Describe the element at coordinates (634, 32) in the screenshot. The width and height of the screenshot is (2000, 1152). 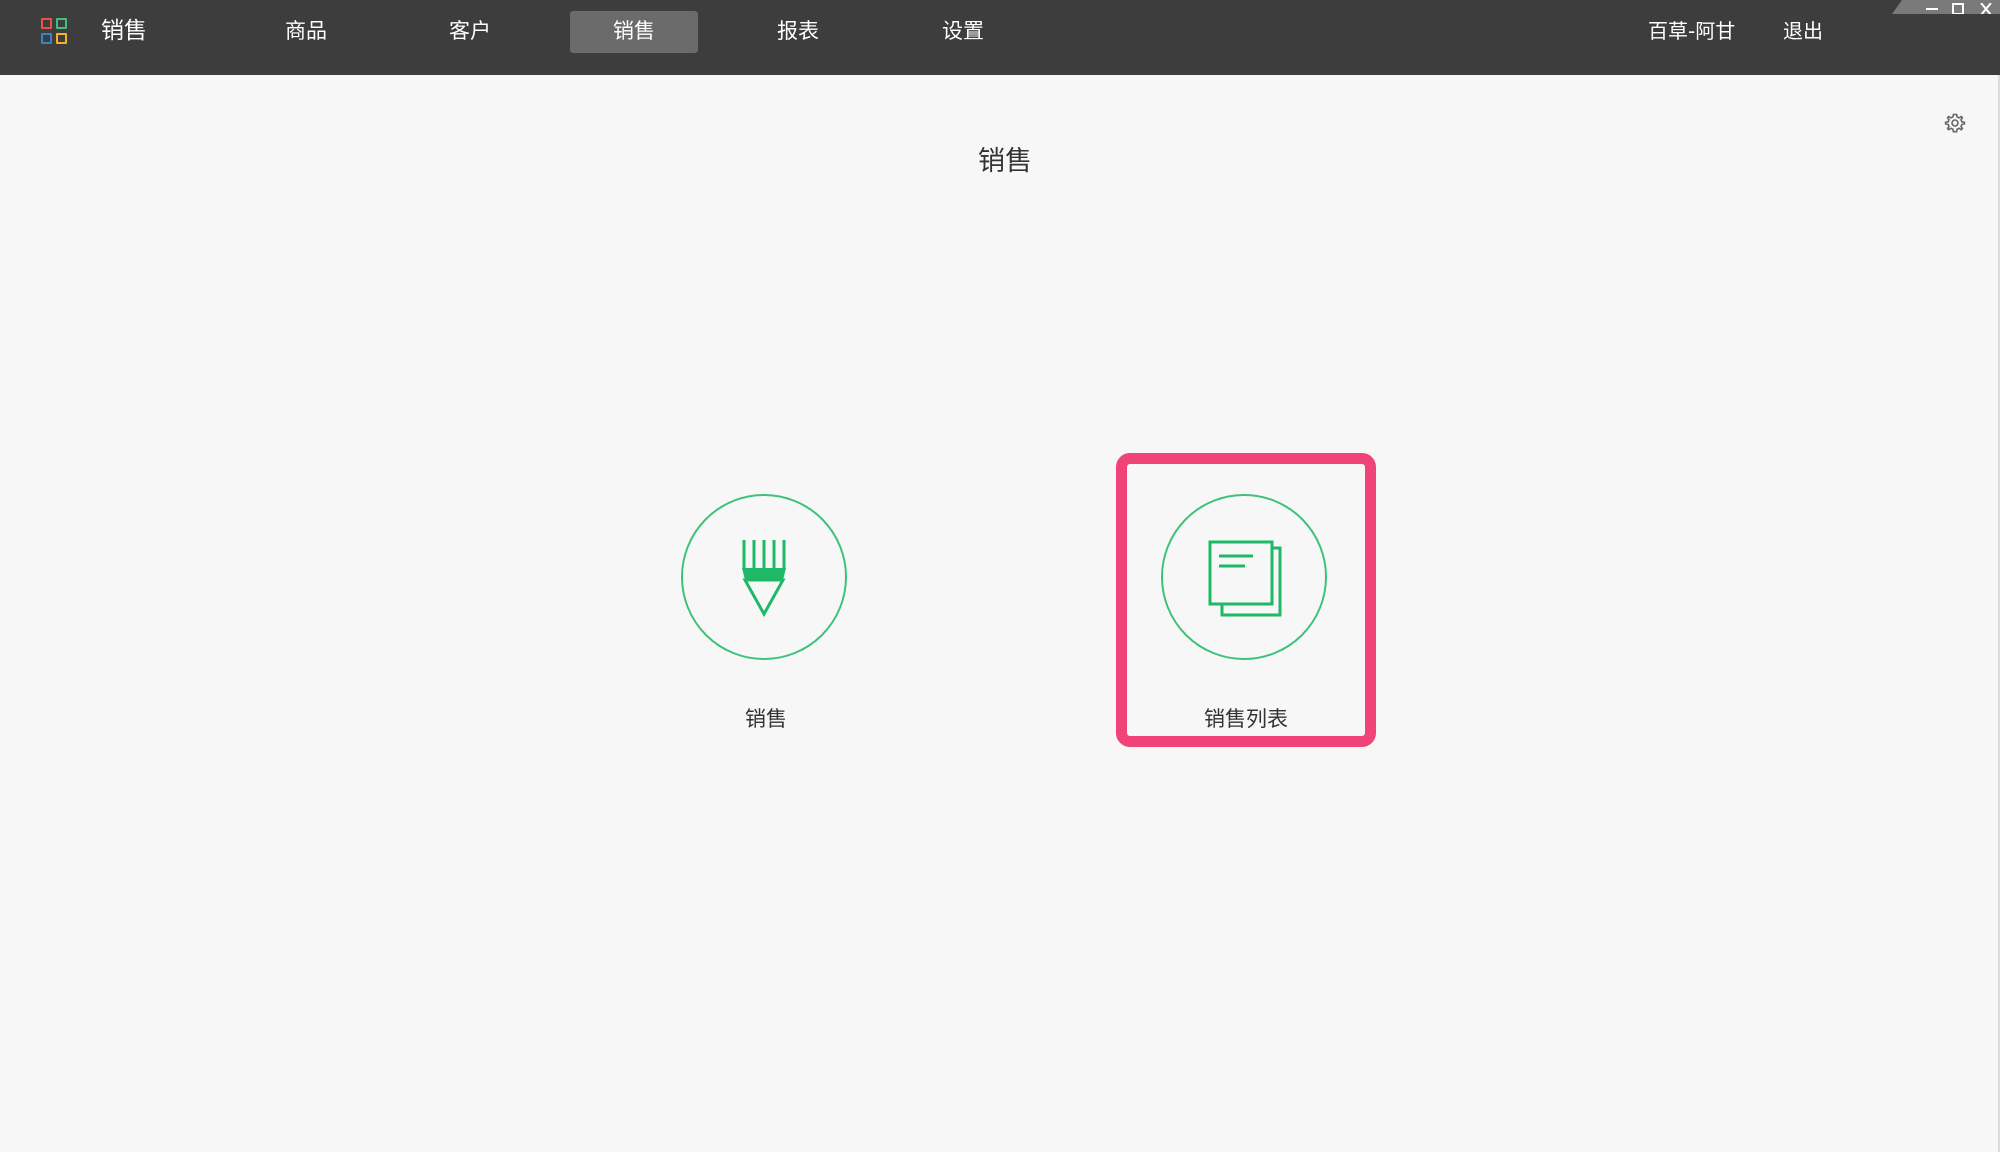
I see `nav-item-sales: 销售` at that location.